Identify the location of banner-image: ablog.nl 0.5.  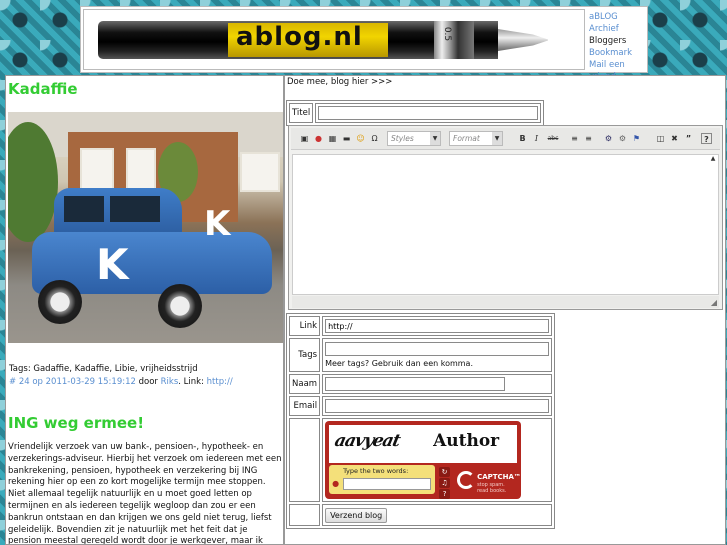
(334, 39).